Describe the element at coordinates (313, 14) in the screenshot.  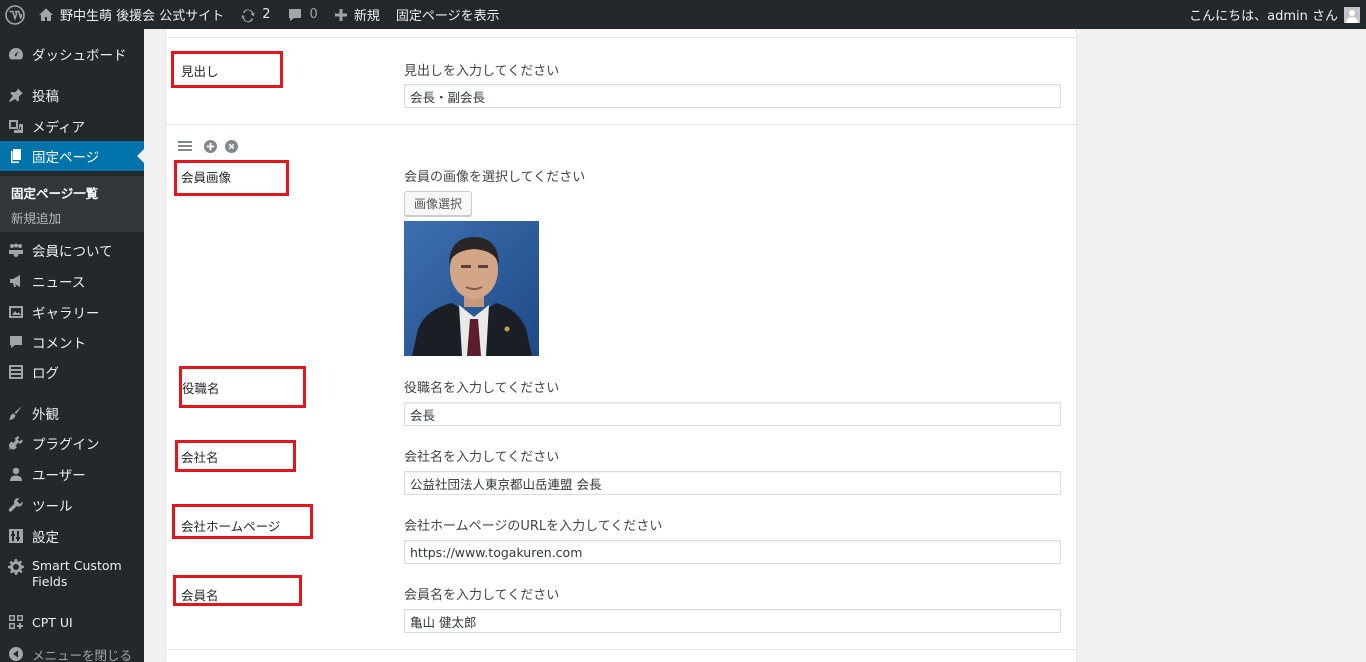
I see `comments-count: 0` at that location.